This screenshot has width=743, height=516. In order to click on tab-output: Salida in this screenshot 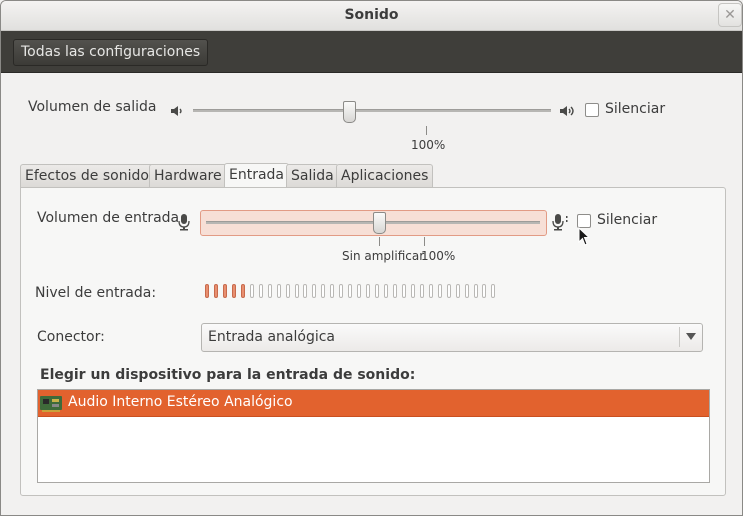, I will do `click(312, 175)`.